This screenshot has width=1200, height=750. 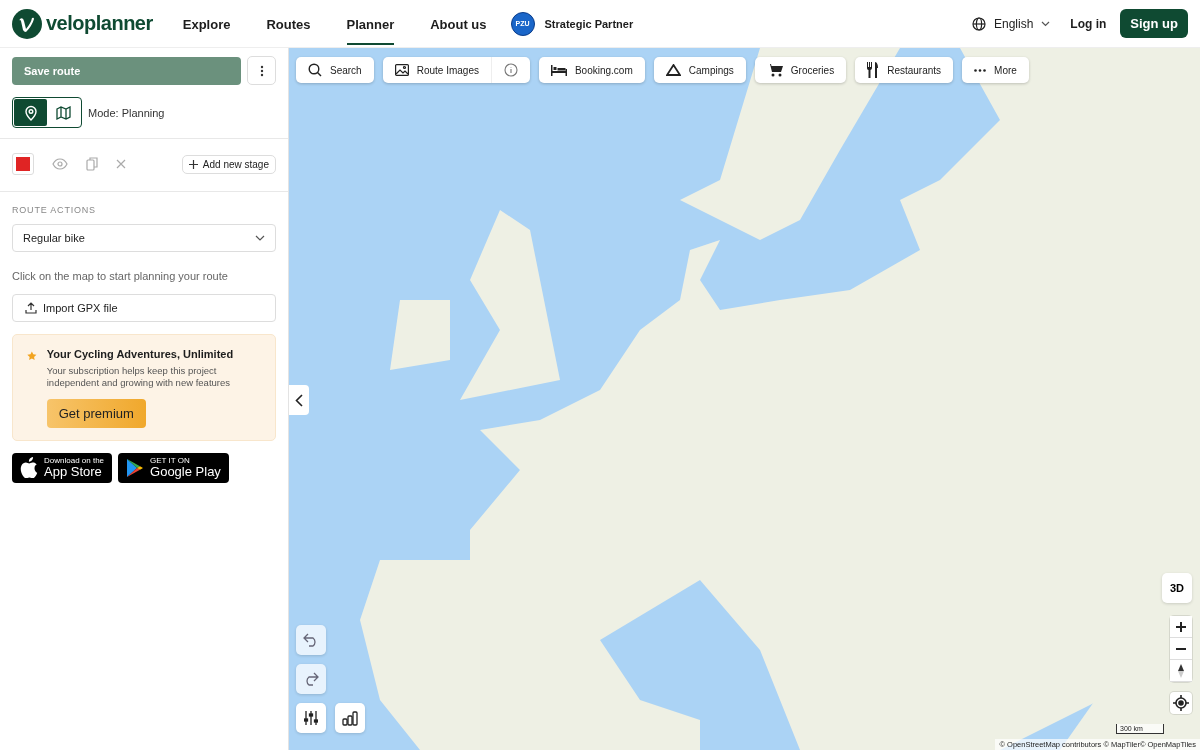 I want to click on redo-icon, so click(x=311, y=679).